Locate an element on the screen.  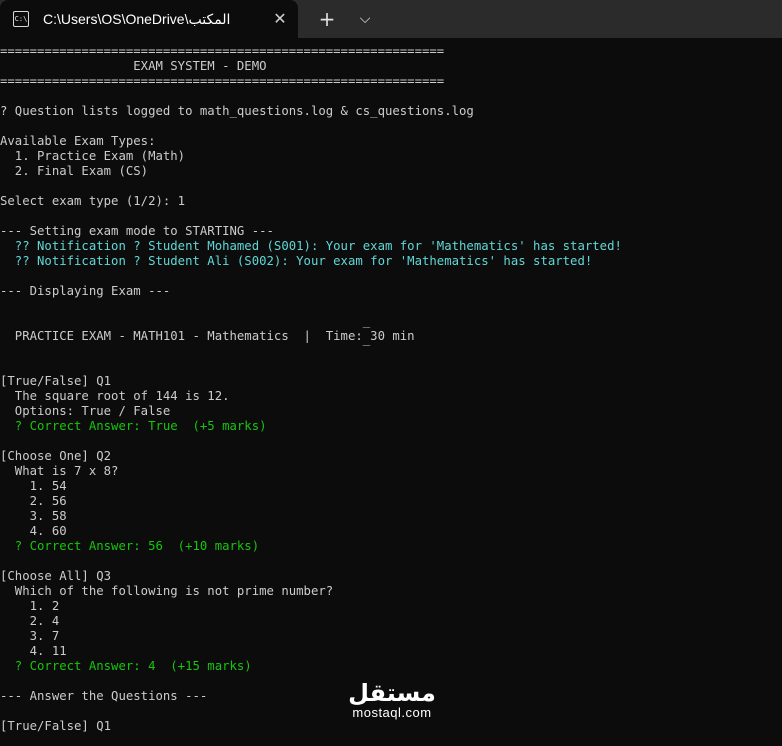
terminal-line: Options: True / False is located at coordinates (85, 411).